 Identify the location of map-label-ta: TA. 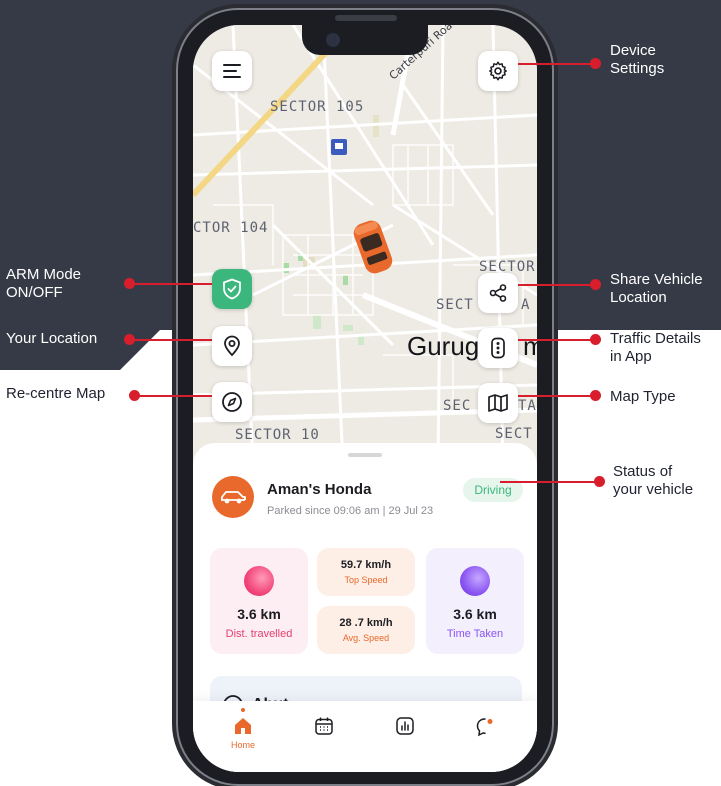
(527, 406).